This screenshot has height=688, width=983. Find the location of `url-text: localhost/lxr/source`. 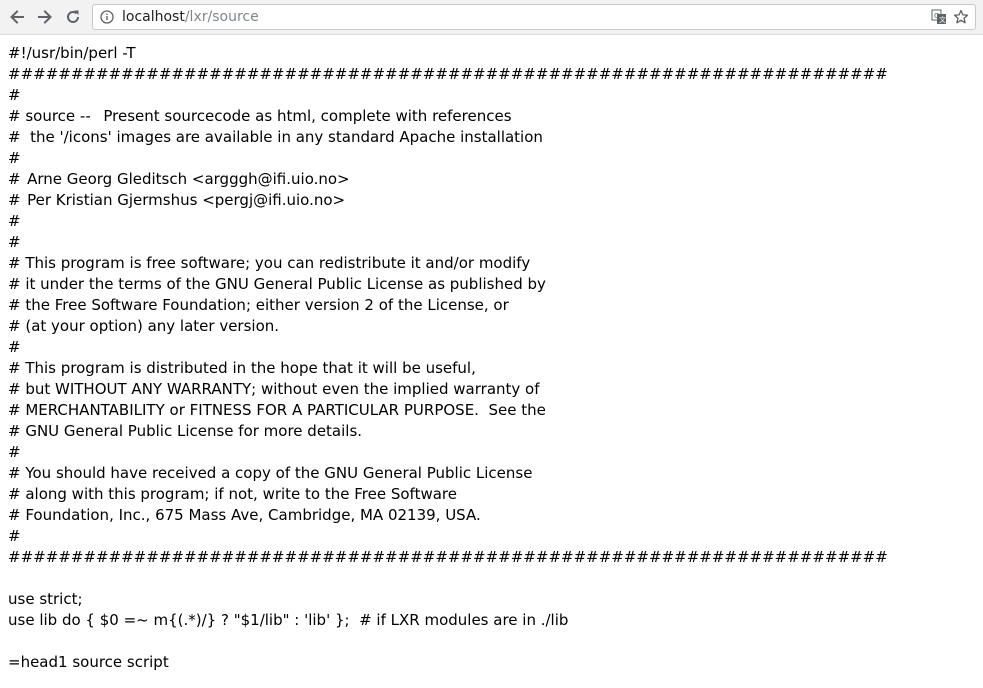

url-text: localhost/lxr/source is located at coordinates (190, 17).